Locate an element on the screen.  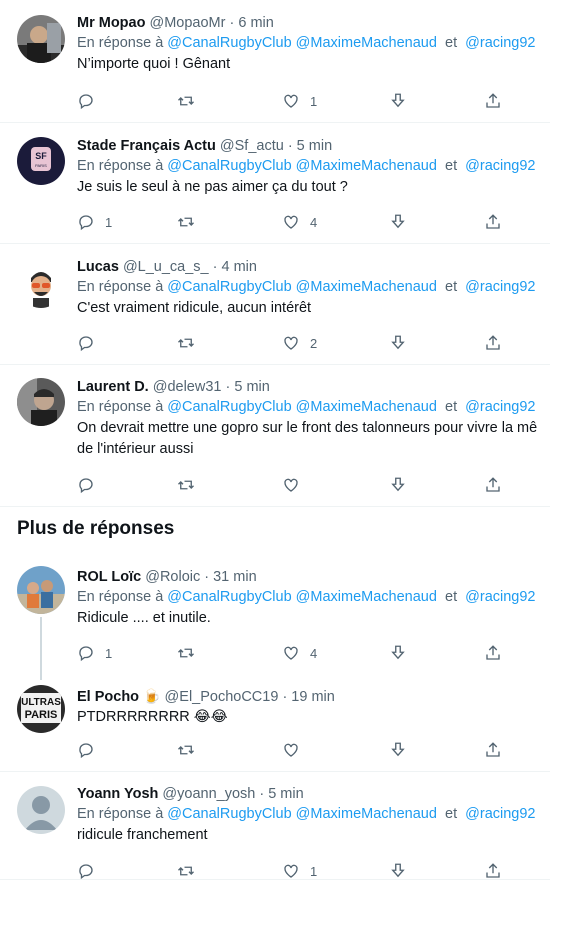
tweet-time: · 6 min is located at coordinates (252, 23).